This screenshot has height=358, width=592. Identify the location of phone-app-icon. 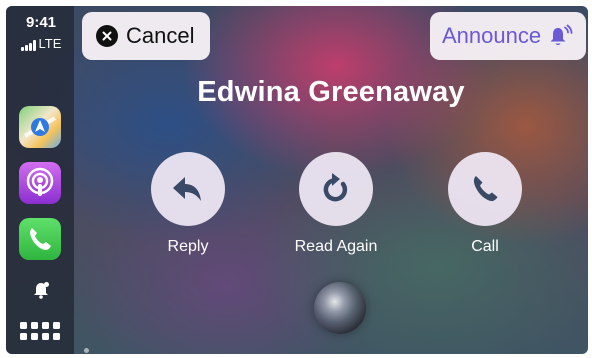
(40, 239).